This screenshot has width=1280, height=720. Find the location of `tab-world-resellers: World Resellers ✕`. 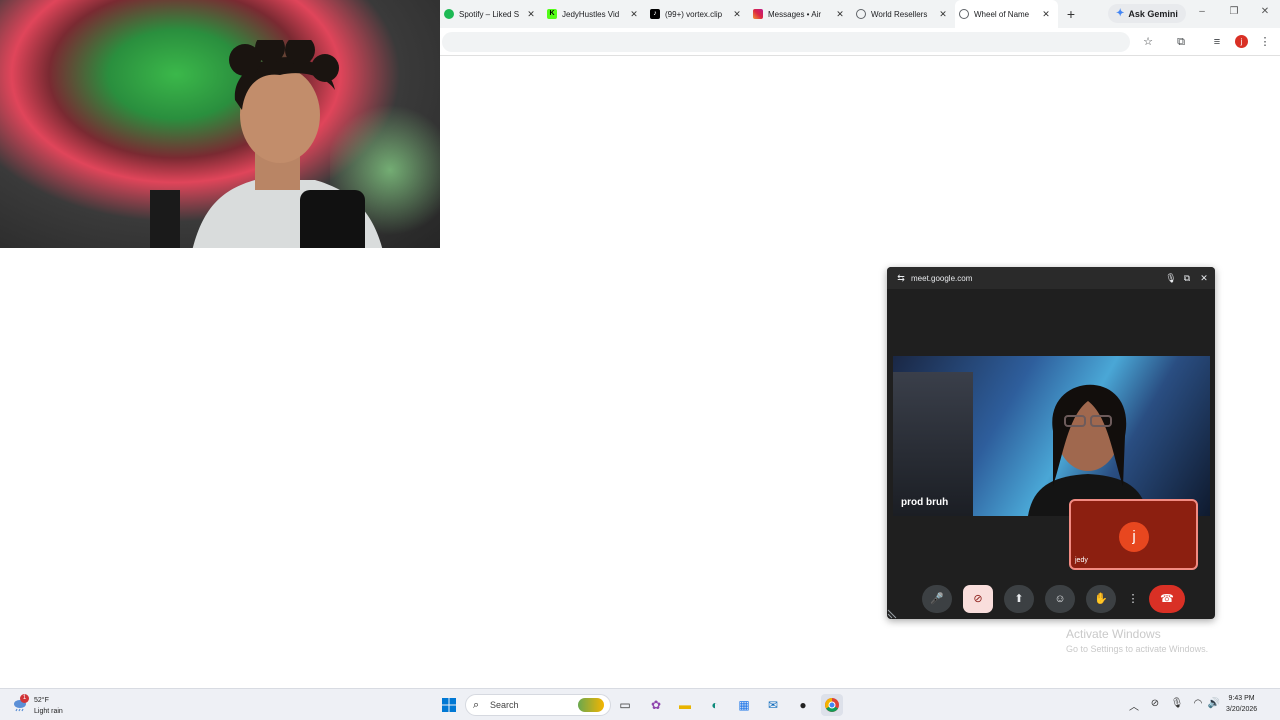

tab-world-resellers: World Resellers ✕ is located at coordinates (903, 14).